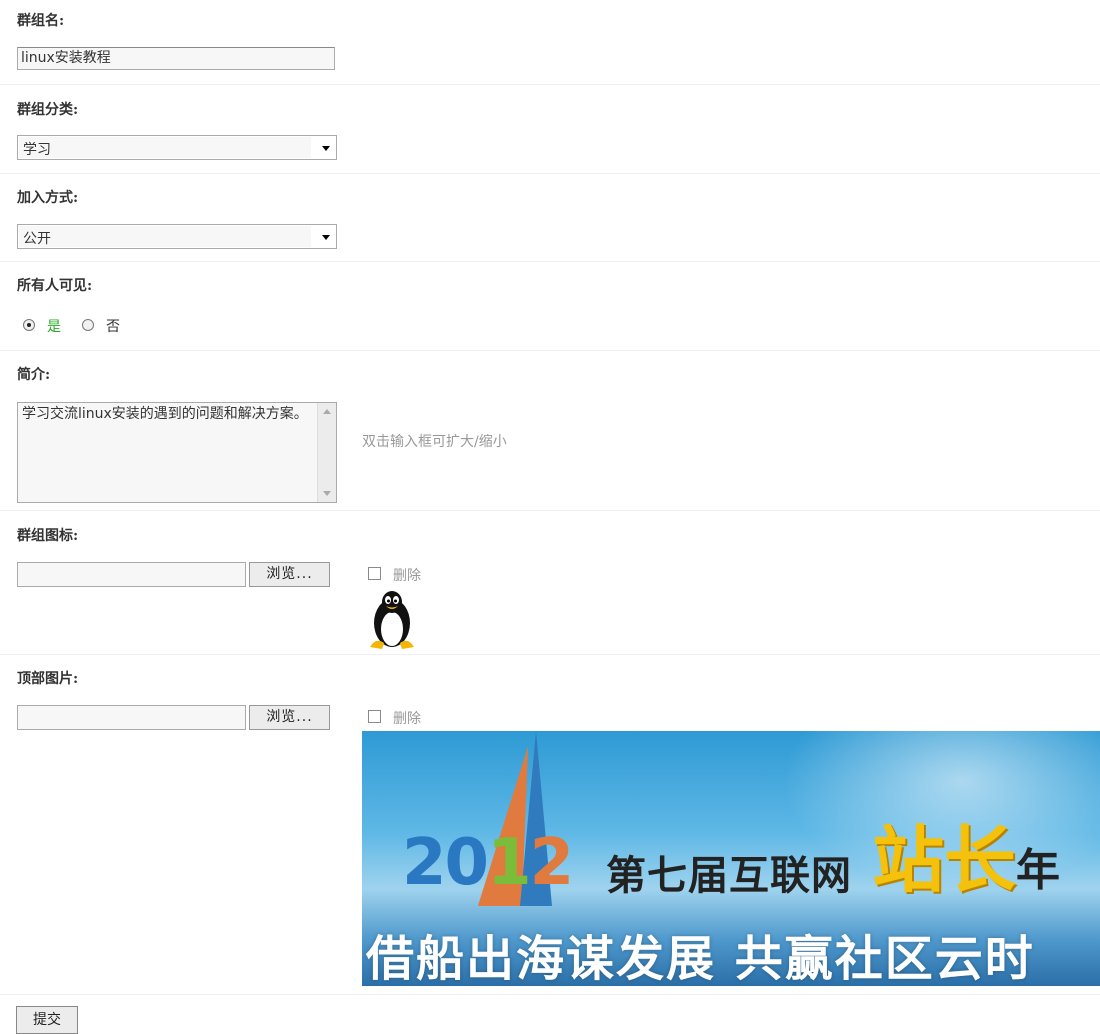 The height and width of the screenshot is (1034, 1100). Describe the element at coordinates (966, 859) in the screenshot. I see `banner-line-2: 站长年` at that location.